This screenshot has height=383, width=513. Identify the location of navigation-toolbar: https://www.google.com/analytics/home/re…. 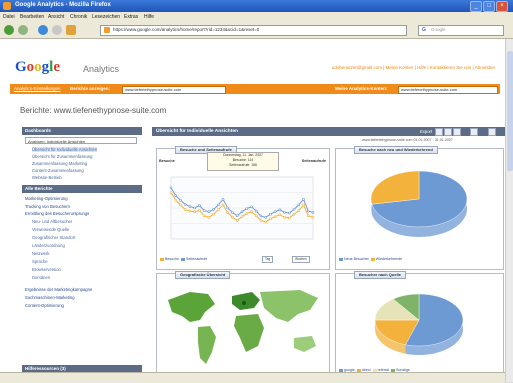
(256, 30).